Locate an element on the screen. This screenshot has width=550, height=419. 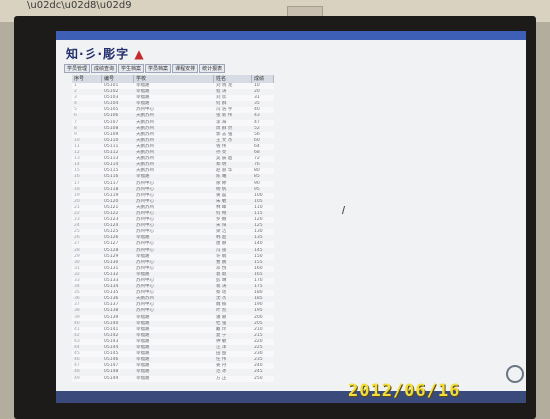
power-knob-icon is located at coordinates (515, 374).